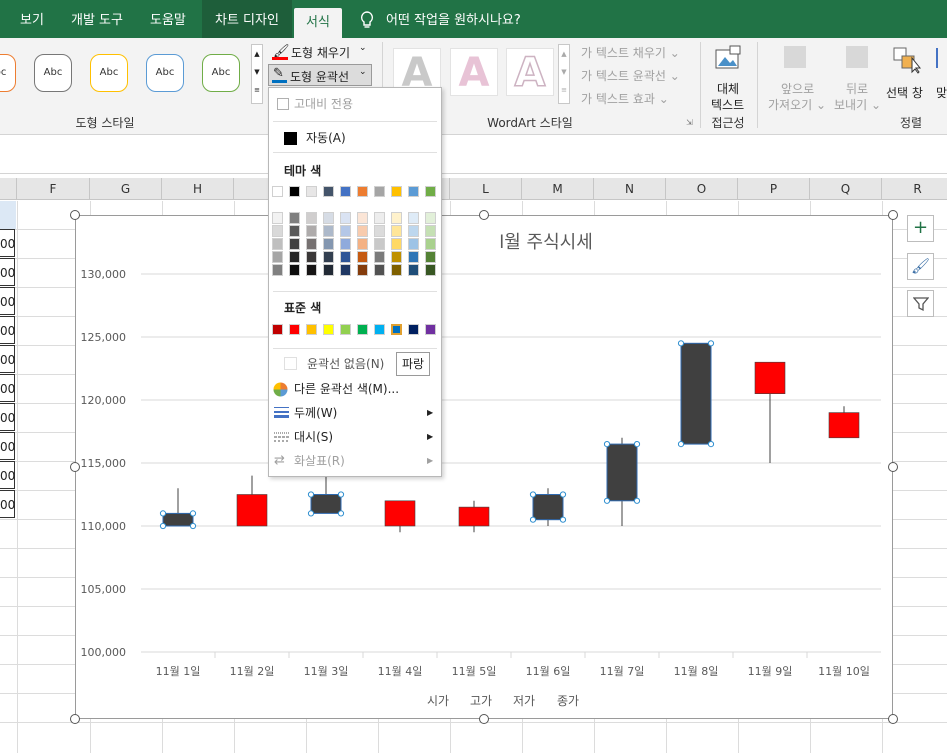 Image resolution: width=947 pixels, height=753 pixels. I want to click on chevron-up-icon: ▲, so click(257, 54).